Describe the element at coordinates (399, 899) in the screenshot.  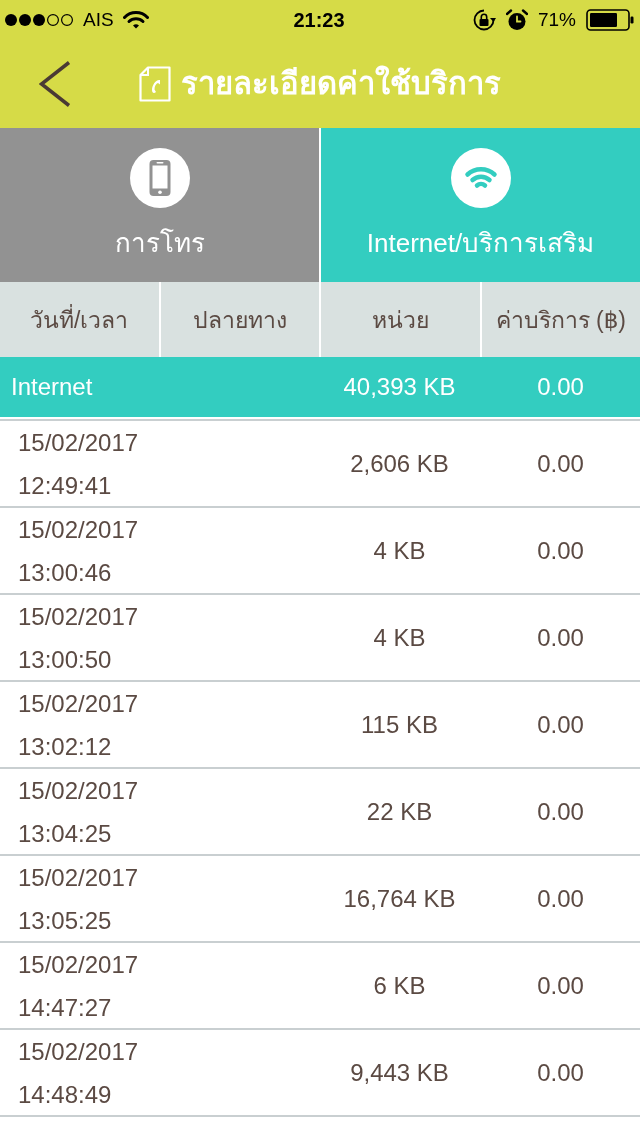
I see `usage-amount: 16,764 KB` at that location.